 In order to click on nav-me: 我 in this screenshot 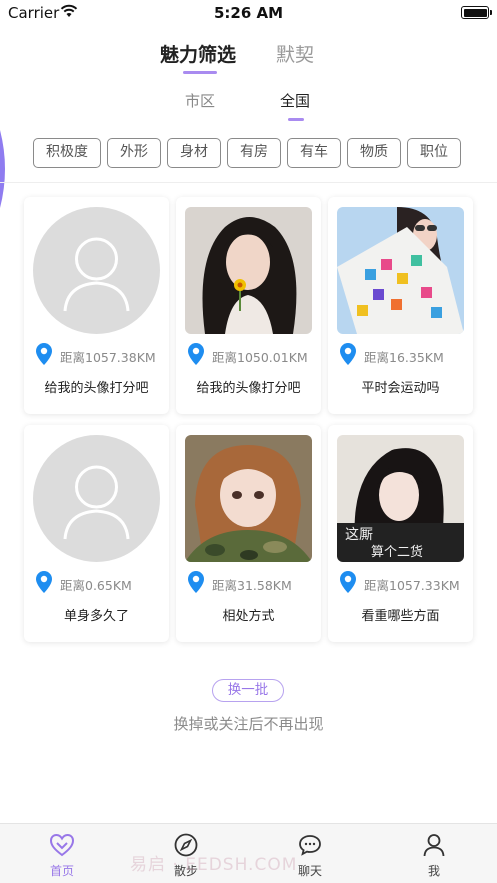, I will do `click(434, 853)`.